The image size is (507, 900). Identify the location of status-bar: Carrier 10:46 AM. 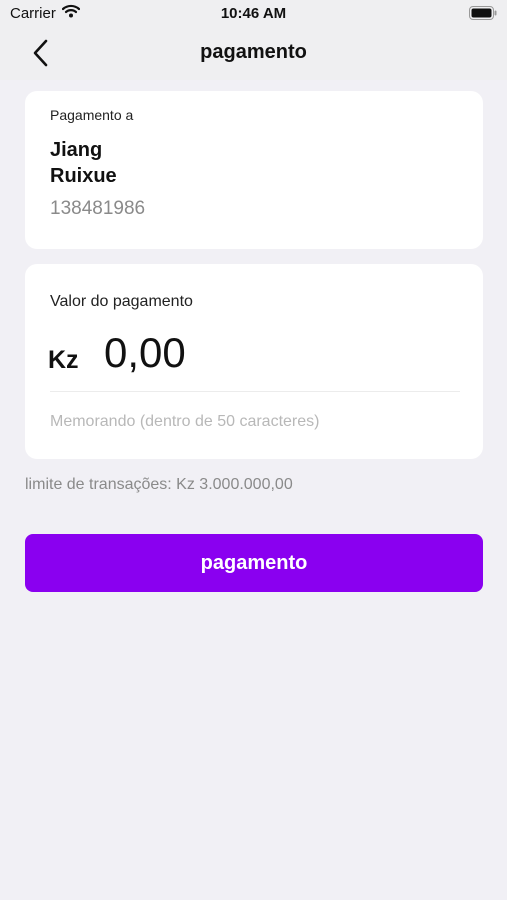
(253, 14).